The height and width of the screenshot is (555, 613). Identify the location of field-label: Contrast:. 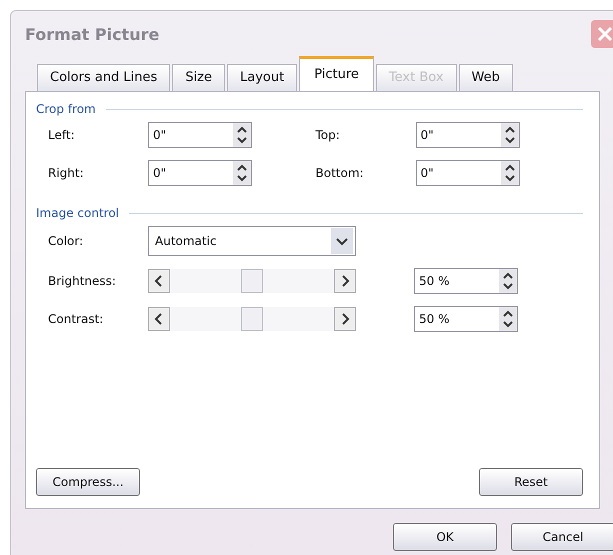
(76, 319).